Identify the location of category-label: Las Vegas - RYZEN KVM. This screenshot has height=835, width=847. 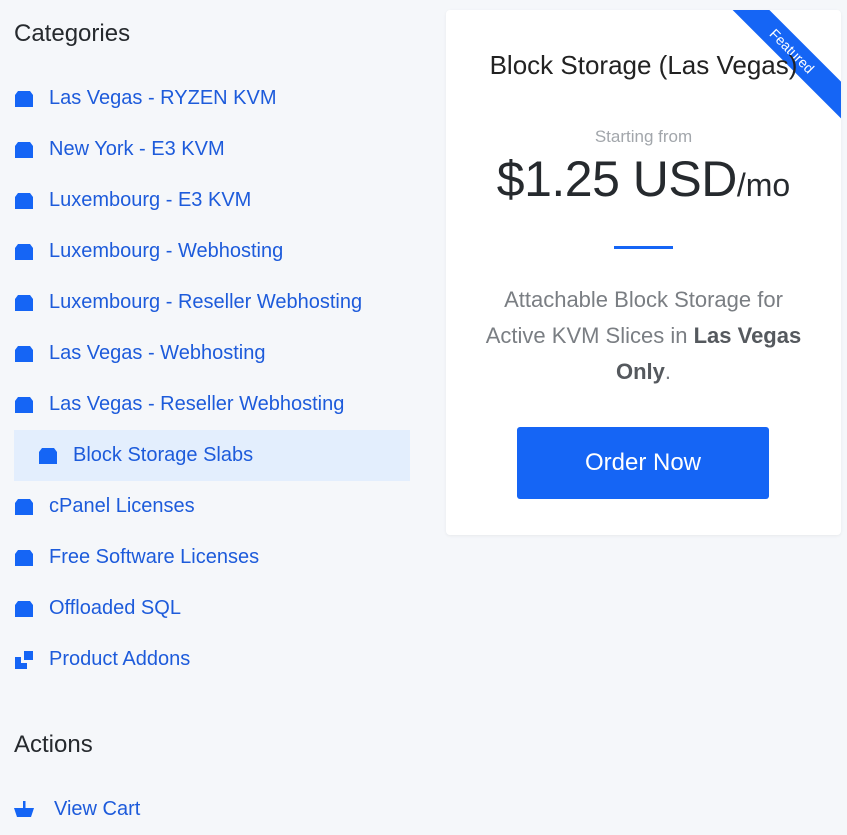
(163, 98).